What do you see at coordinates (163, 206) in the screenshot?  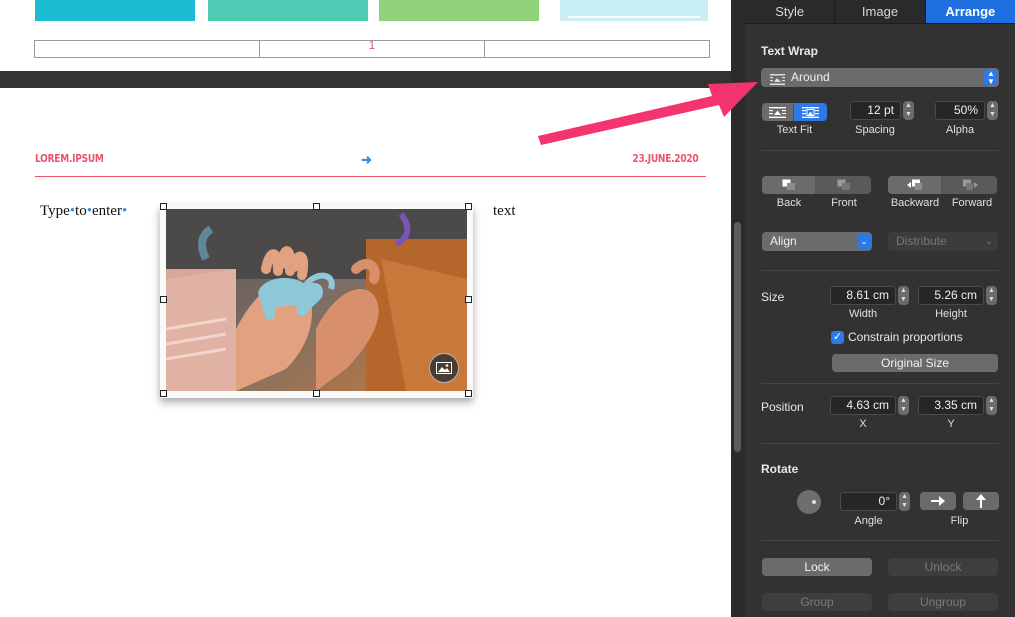 I see `resize-handle-top-left` at bounding box center [163, 206].